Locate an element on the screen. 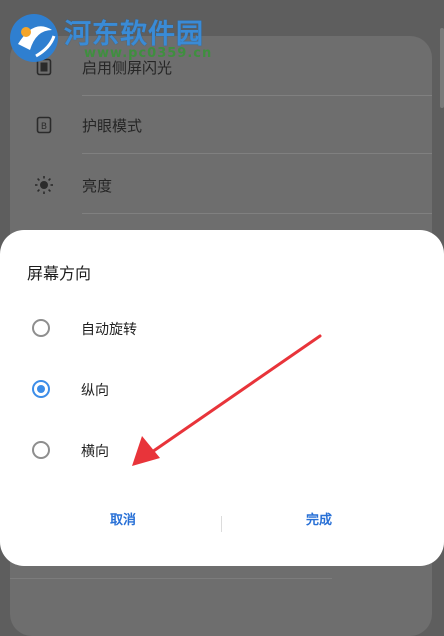 This screenshot has height=636, width=444. done-button: 完成 is located at coordinates (319, 518).